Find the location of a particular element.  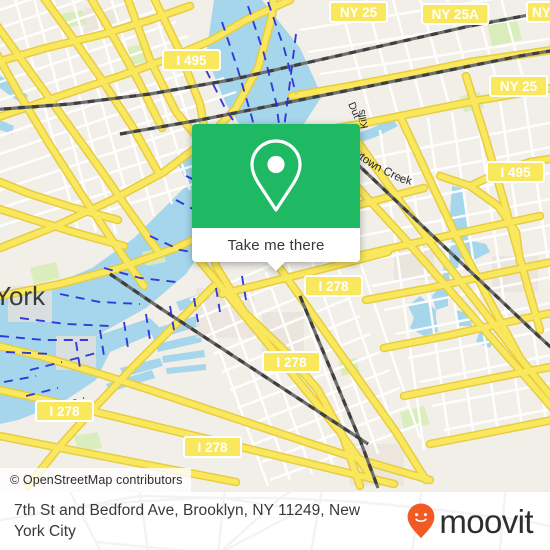

map-pin-icon is located at coordinates (276, 175).